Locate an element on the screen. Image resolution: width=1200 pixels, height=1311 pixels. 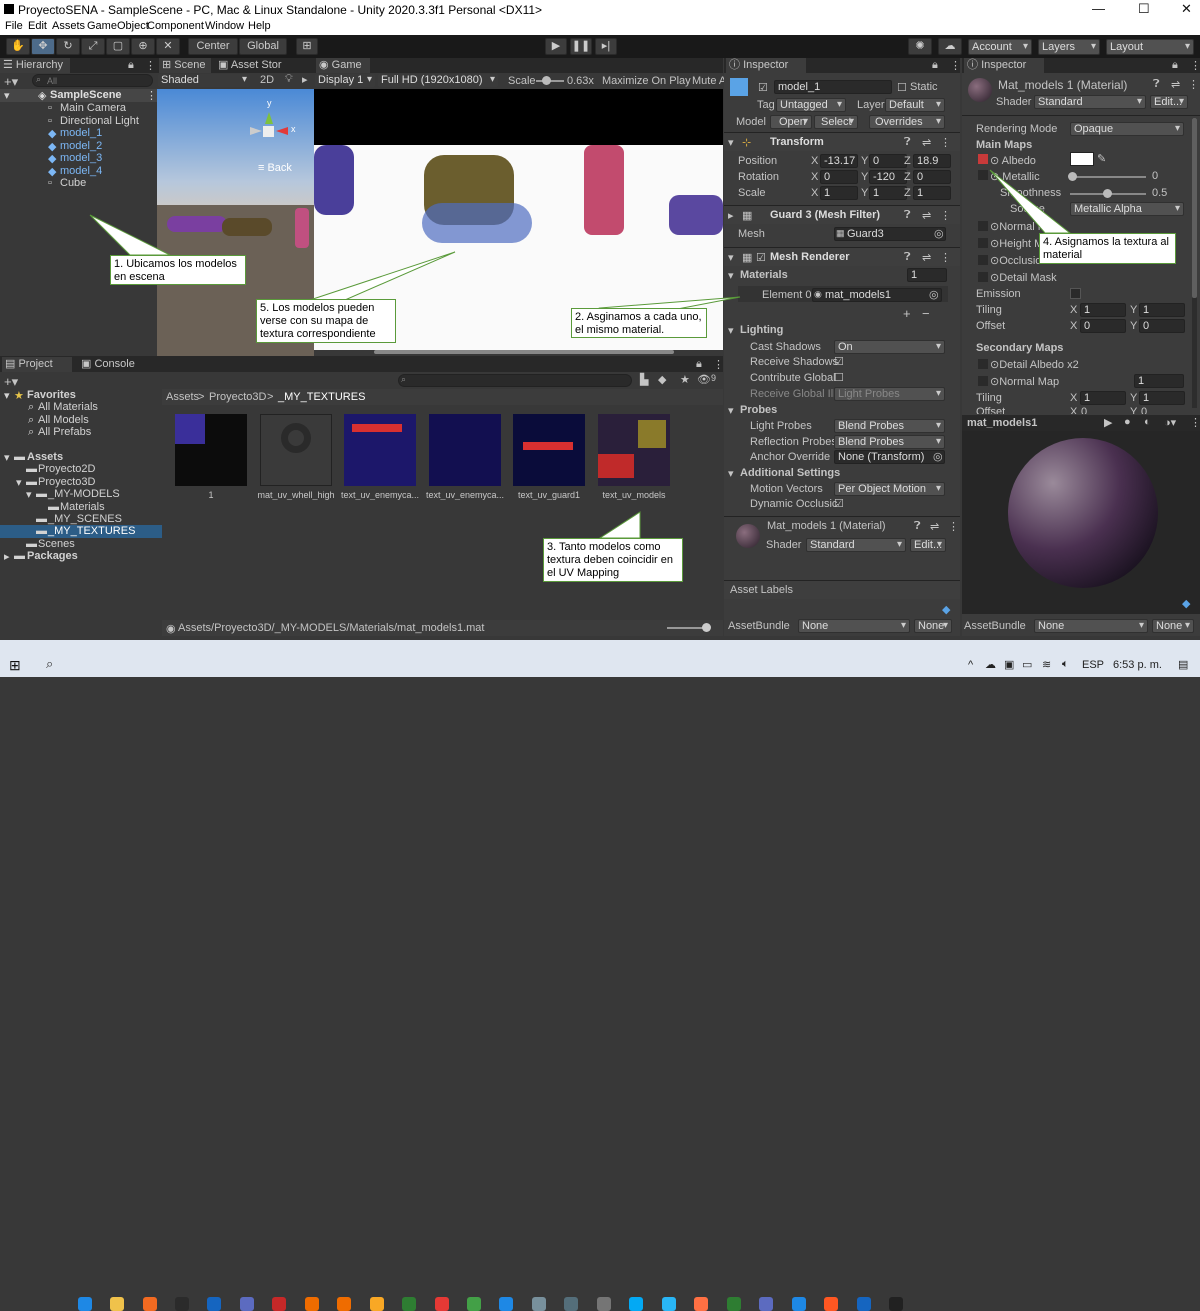
tree-fav-all-materials: All Materials is located at coordinates (68, 407).